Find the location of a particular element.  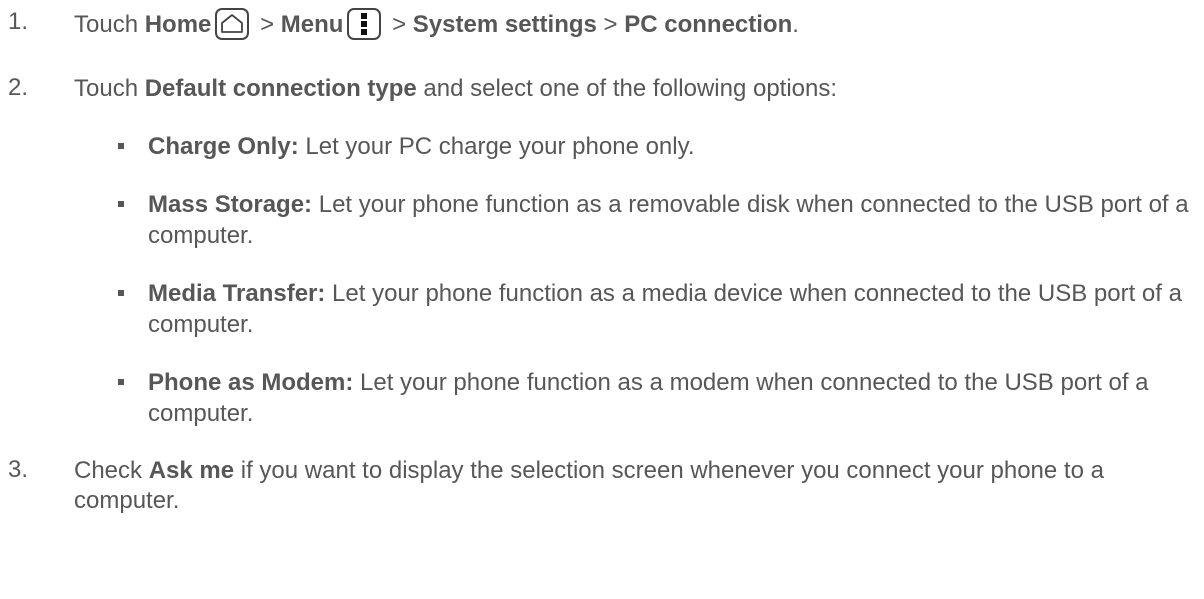

home-label: Home is located at coordinates (178, 24).